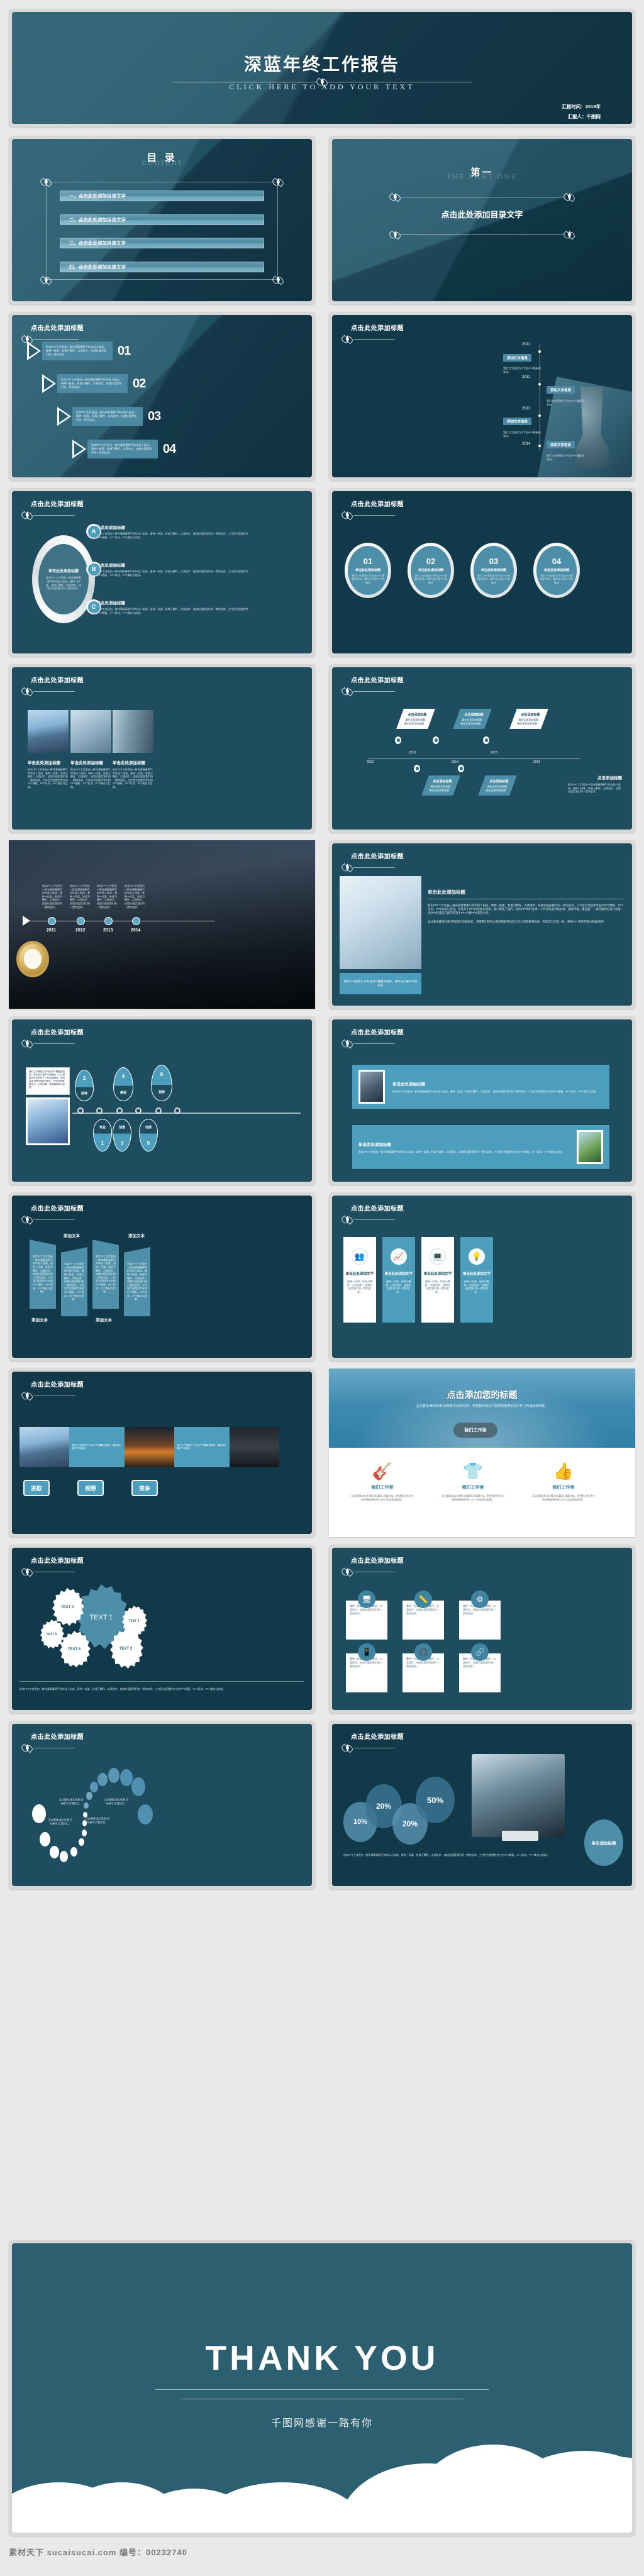 The height and width of the screenshot is (2576, 644). I want to click on catalog-title-en: content, so click(162, 162).